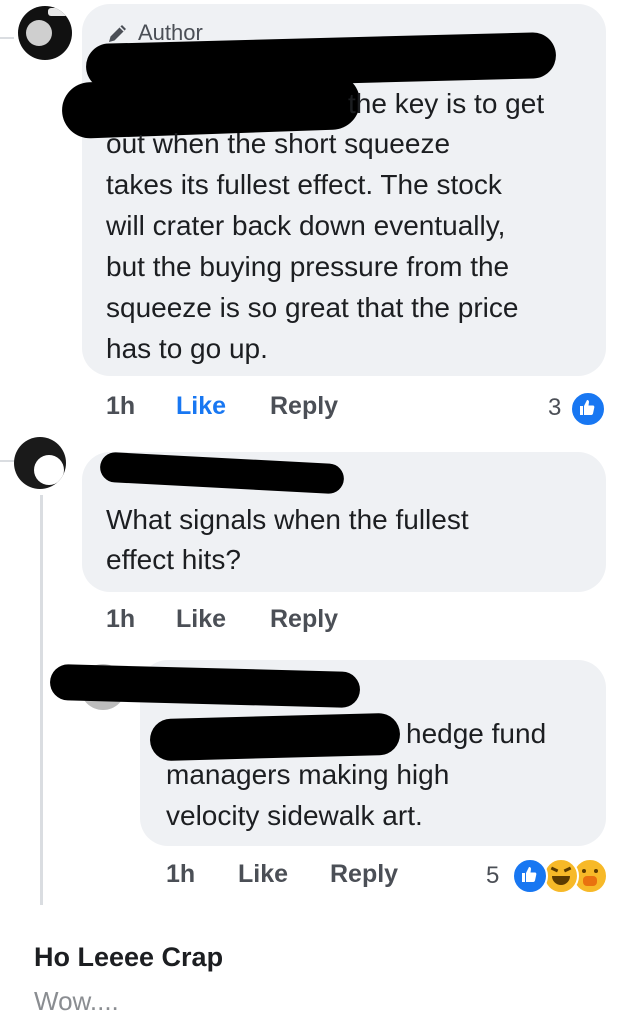  I want to click on comment-line: What signals when the fullest, so click(287, 519).